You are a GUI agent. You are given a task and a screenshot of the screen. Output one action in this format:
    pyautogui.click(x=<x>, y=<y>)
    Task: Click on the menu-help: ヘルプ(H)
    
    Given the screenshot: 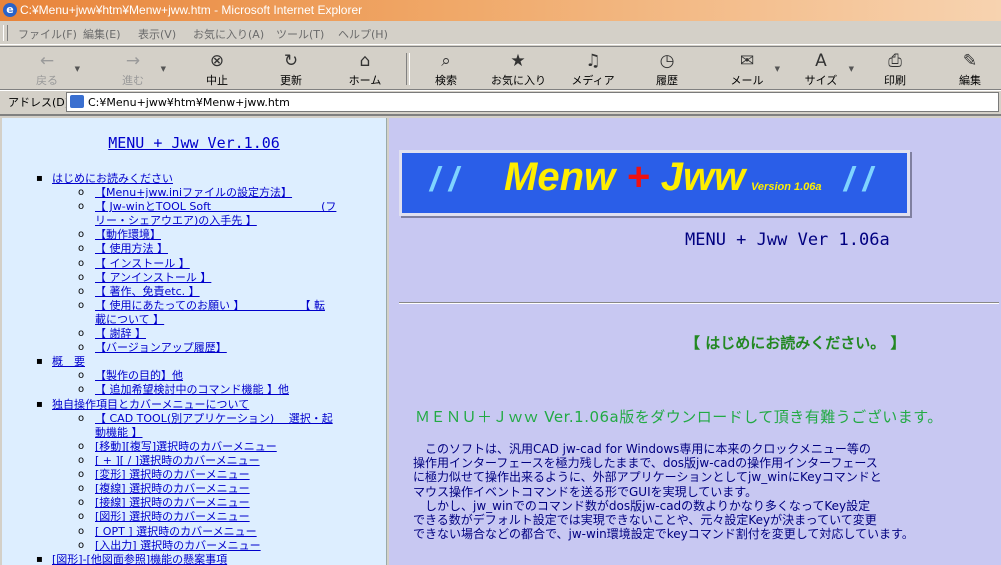 What is the action you would take?
    pyautogui.click(x=363, y=34)
    